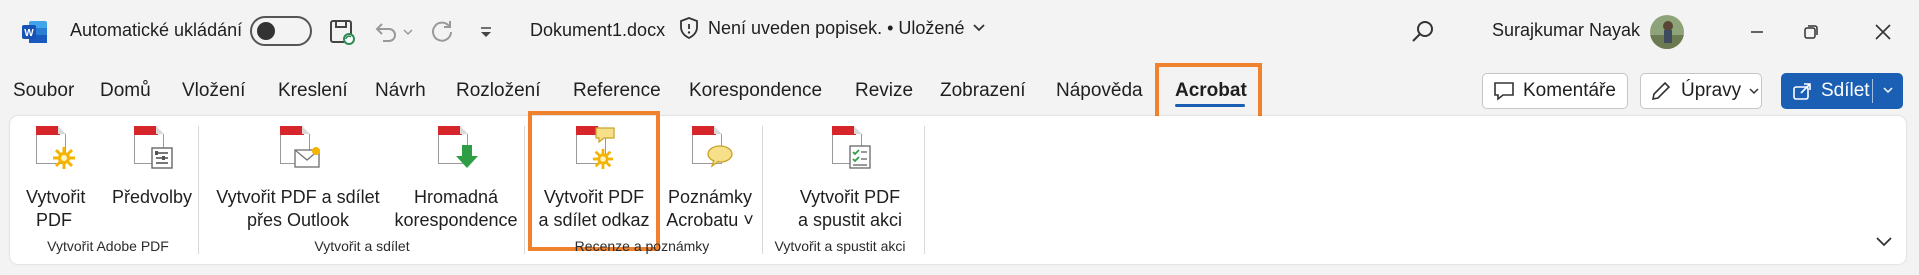 The height and width of the screenshot is (275, 1919). What do you see at coordinates (1711, 90) in the screenshot?
I see `editing-label: Úpravy` at bounding box center [1711, 90].